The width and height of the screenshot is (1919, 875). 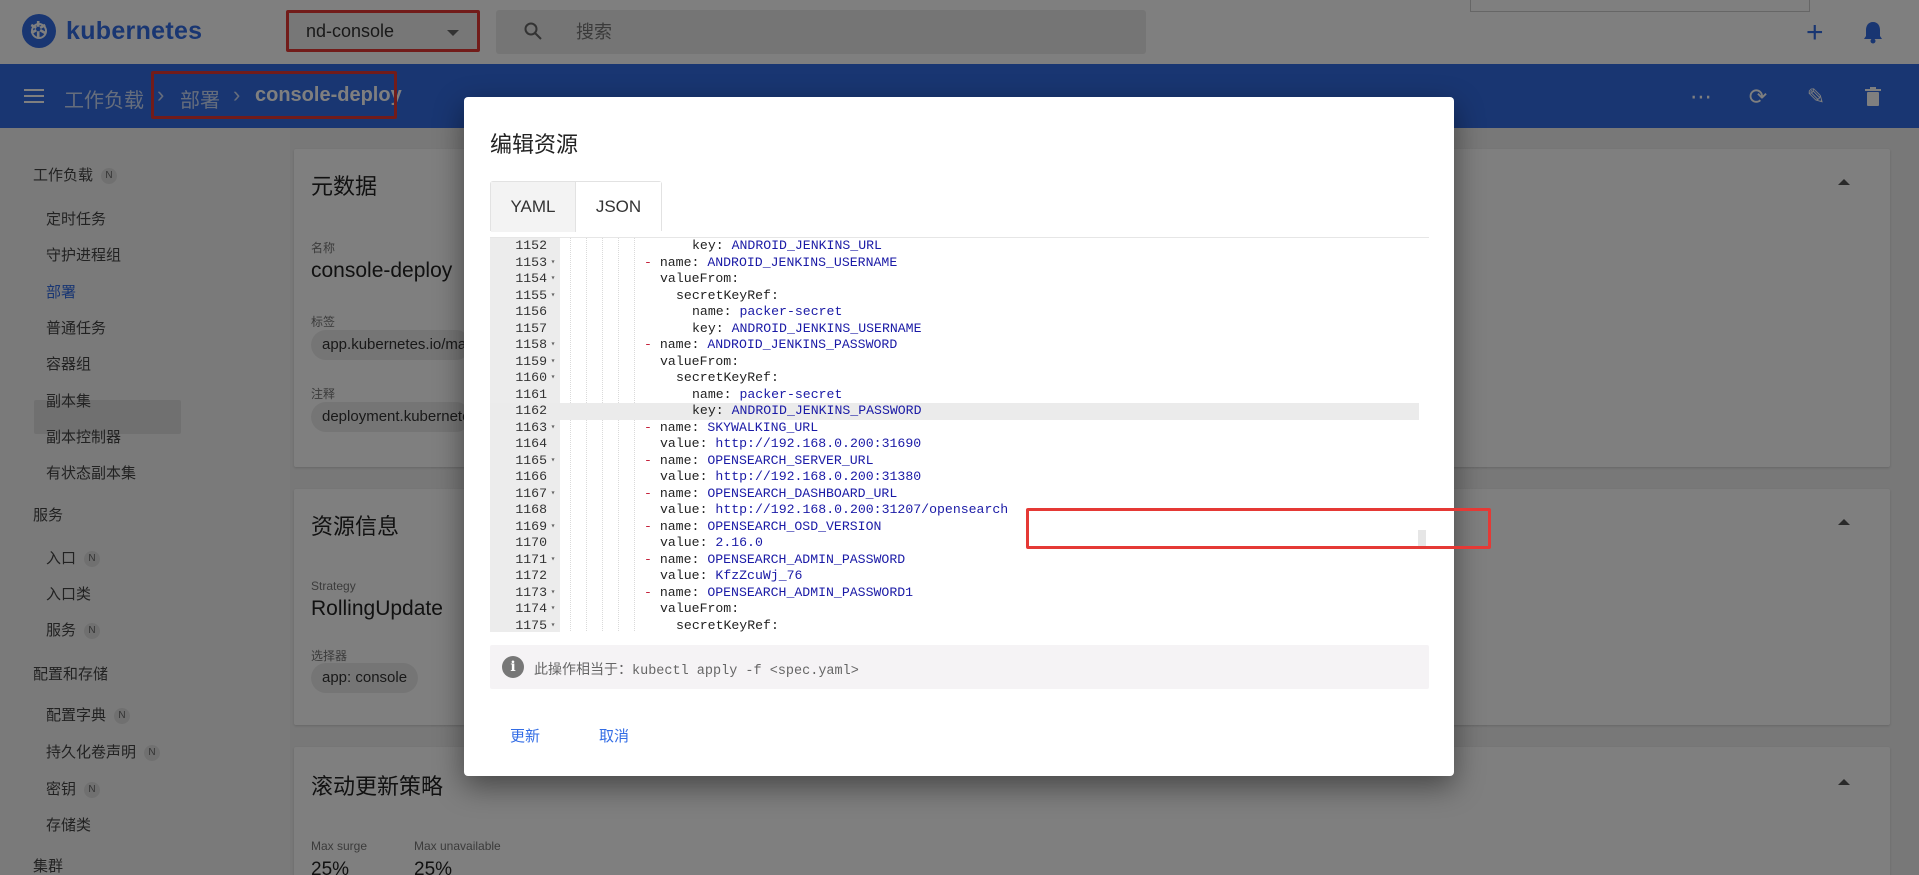 I want to click on line-number: 1163, so click(x=531, y=427).